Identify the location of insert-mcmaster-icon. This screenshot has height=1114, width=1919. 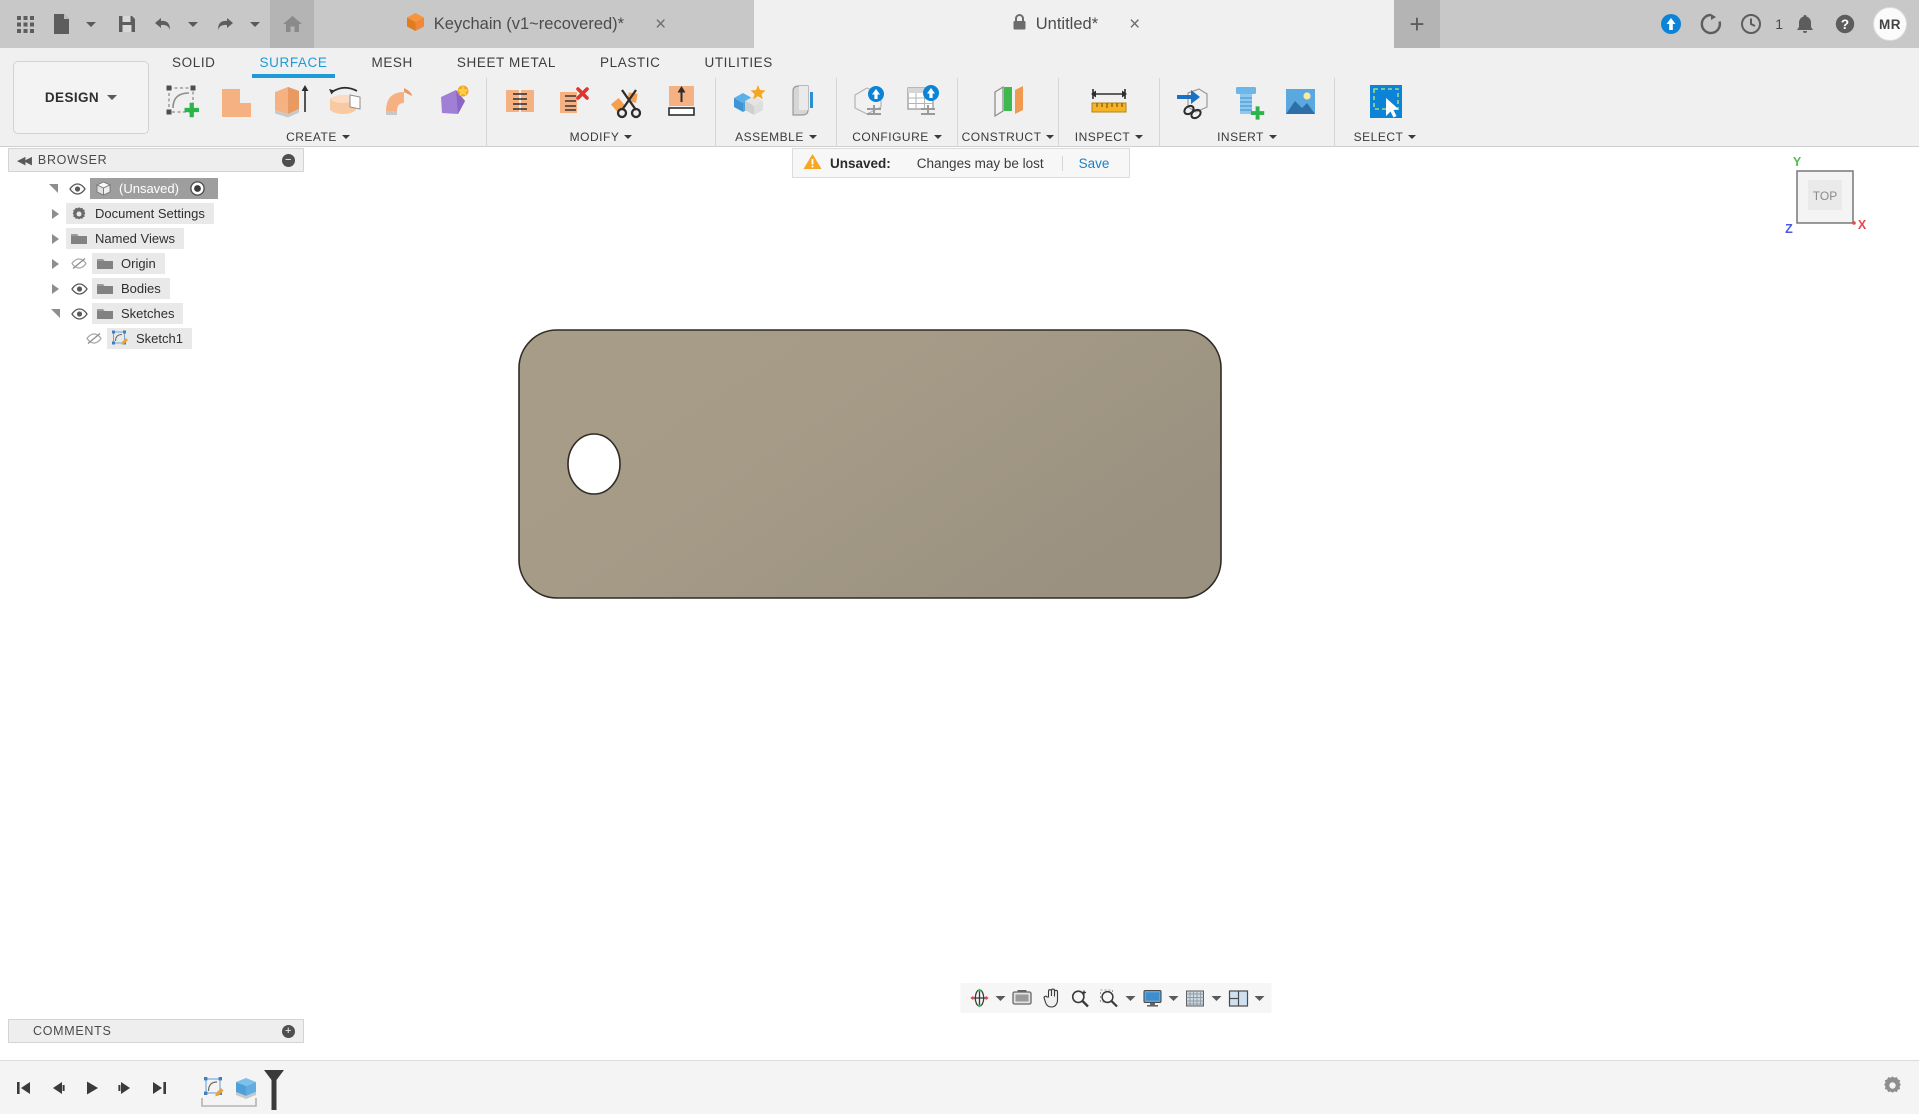
(1247, 102).